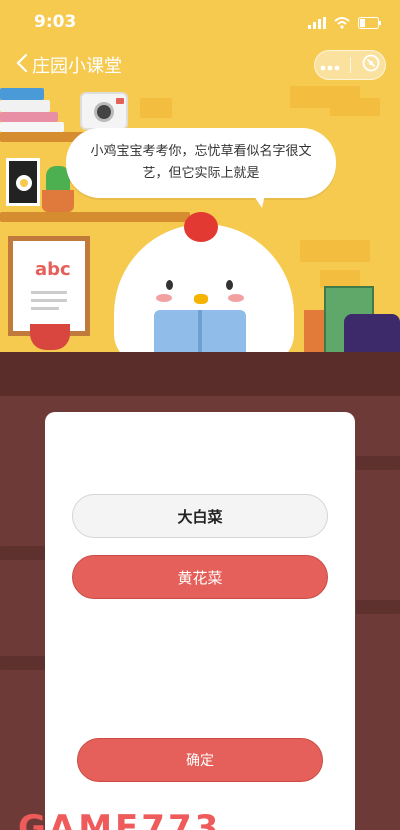  Describe the element at coordinates (201, 227) in the screenshot. I see `chicken-comb` at that location.